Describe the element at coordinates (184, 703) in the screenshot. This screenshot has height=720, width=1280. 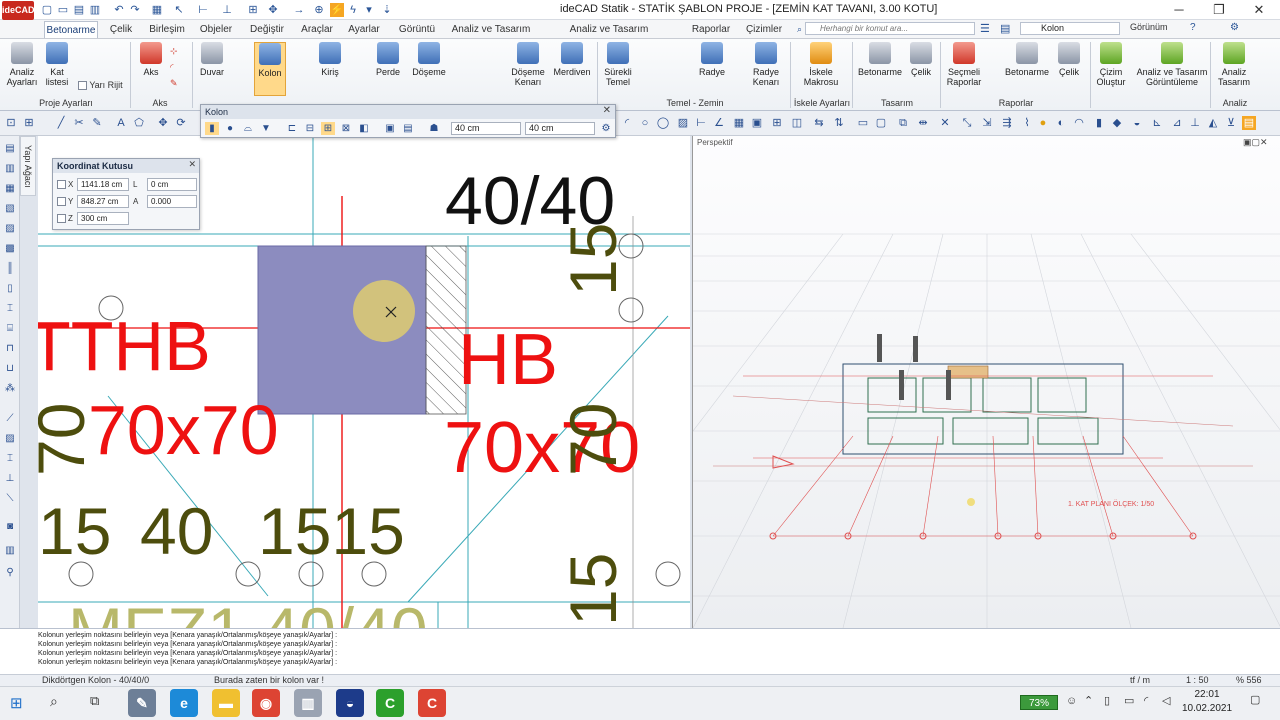
I see `edge-icon: e` at that location.